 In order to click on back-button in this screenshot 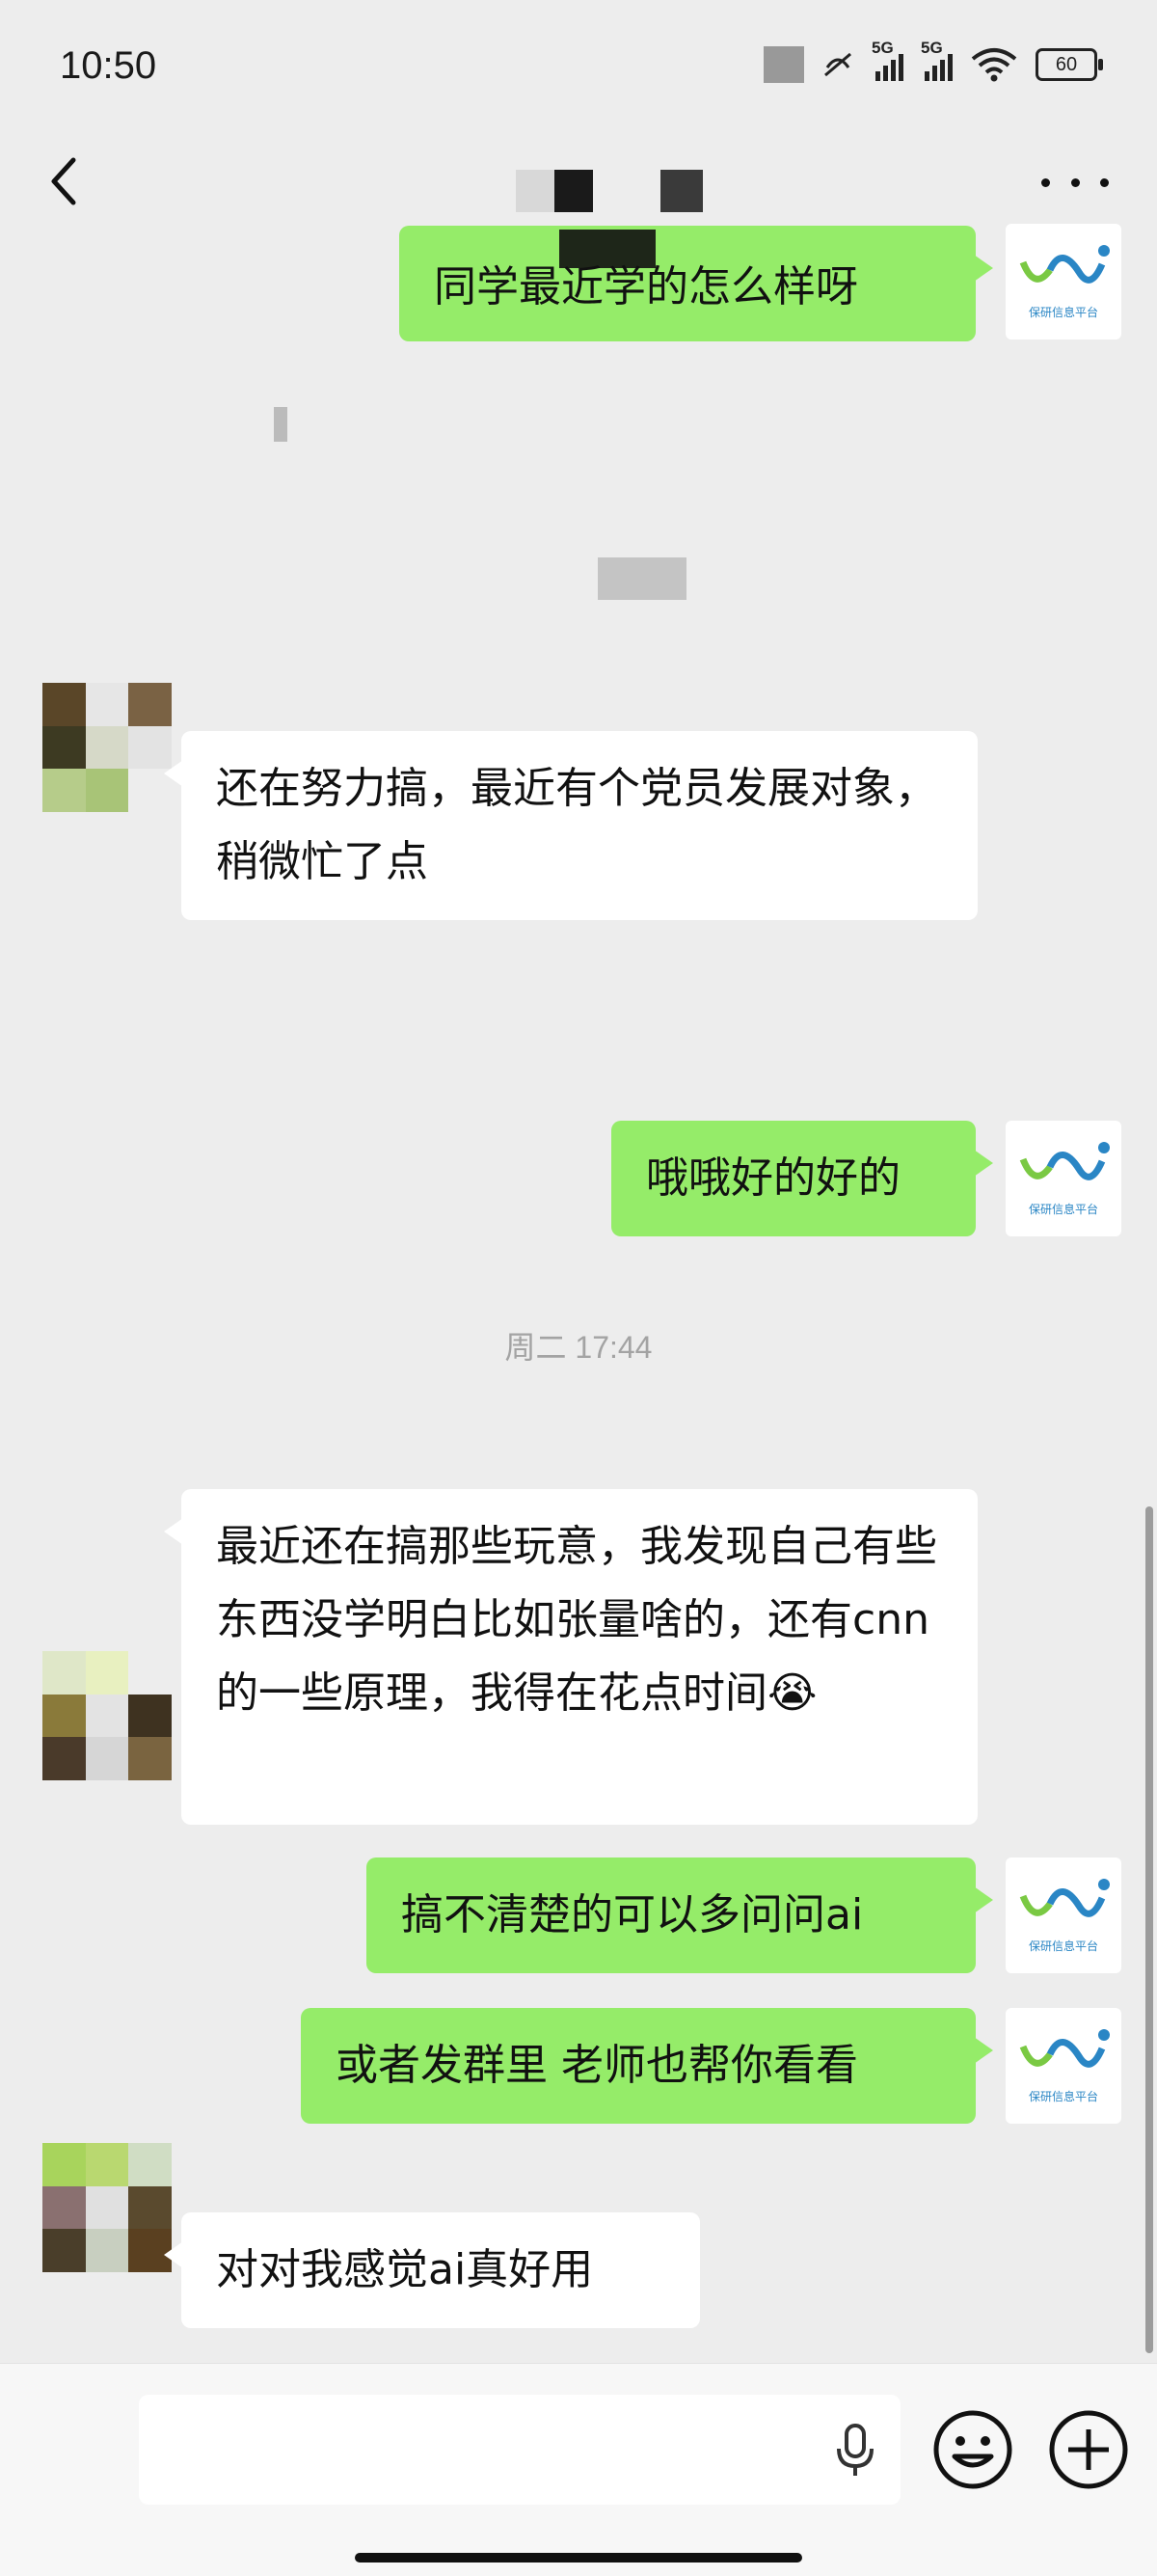, I will do `click(67, 181)`.